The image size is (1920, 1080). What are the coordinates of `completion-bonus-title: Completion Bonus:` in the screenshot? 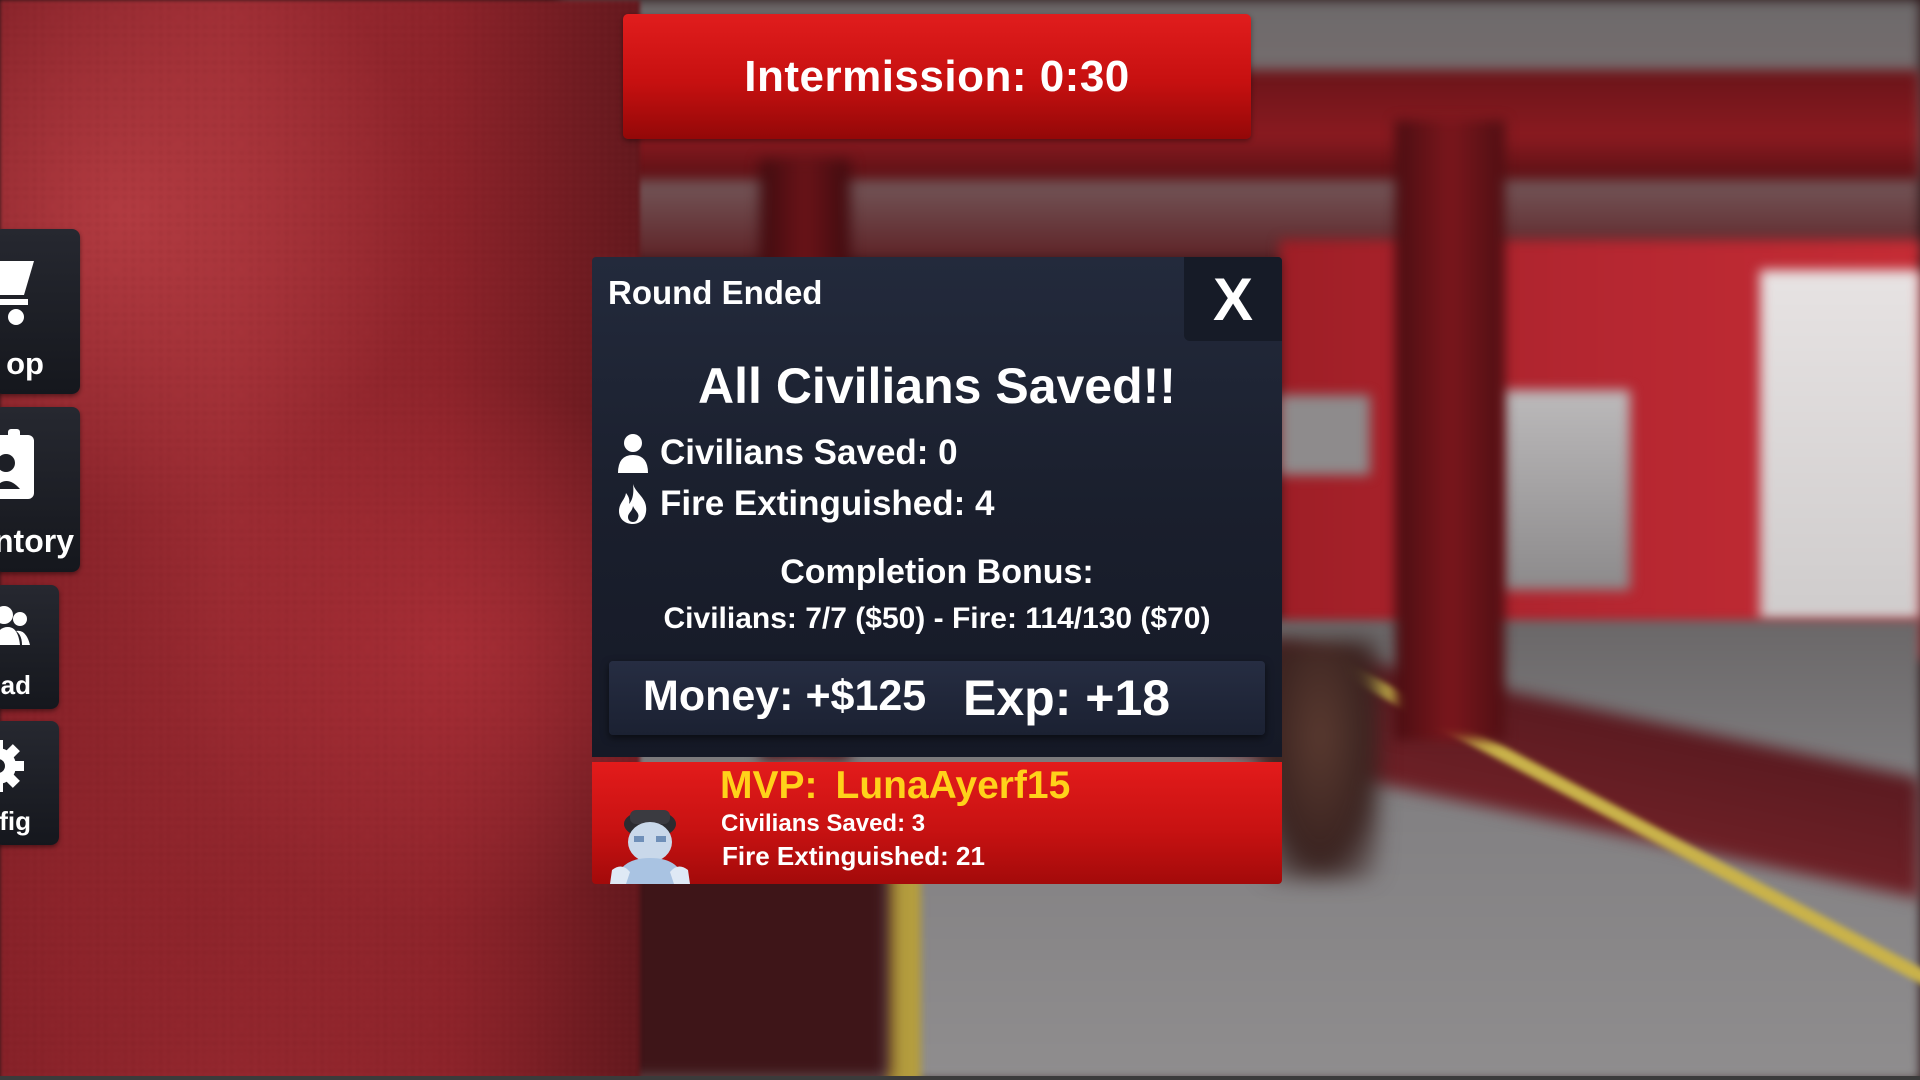 It's located at (937, 572).